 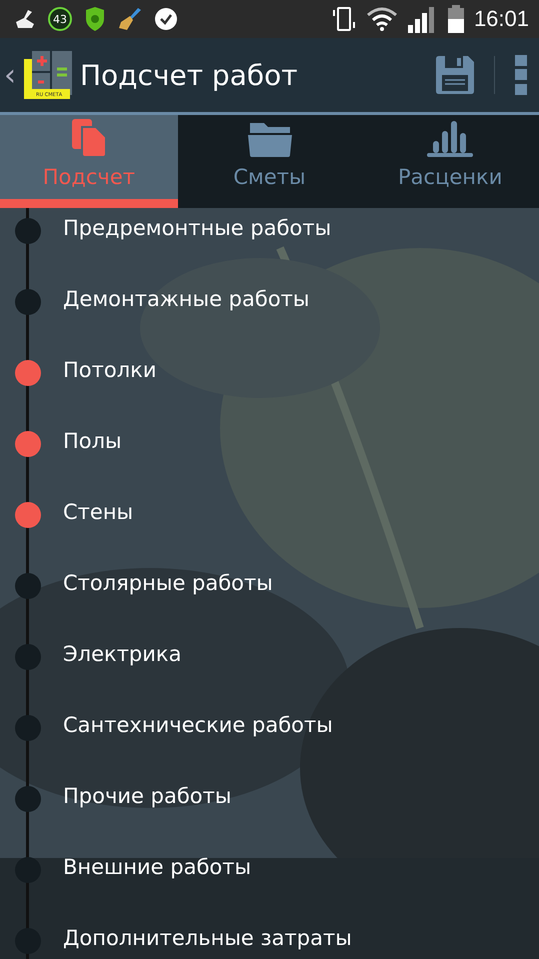 What do you see at coordinates (456, 19) in the screenshot?
I see `battery-icon` at bounding box center [456, 19].